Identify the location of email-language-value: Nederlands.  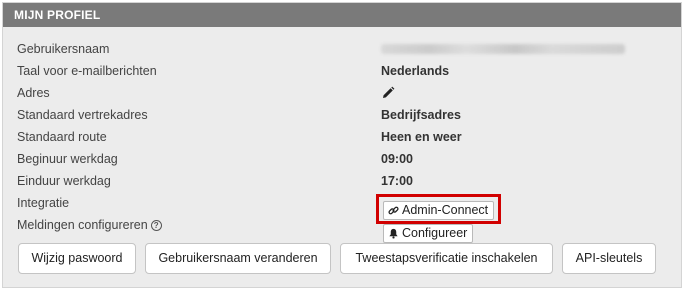
(415, 71).